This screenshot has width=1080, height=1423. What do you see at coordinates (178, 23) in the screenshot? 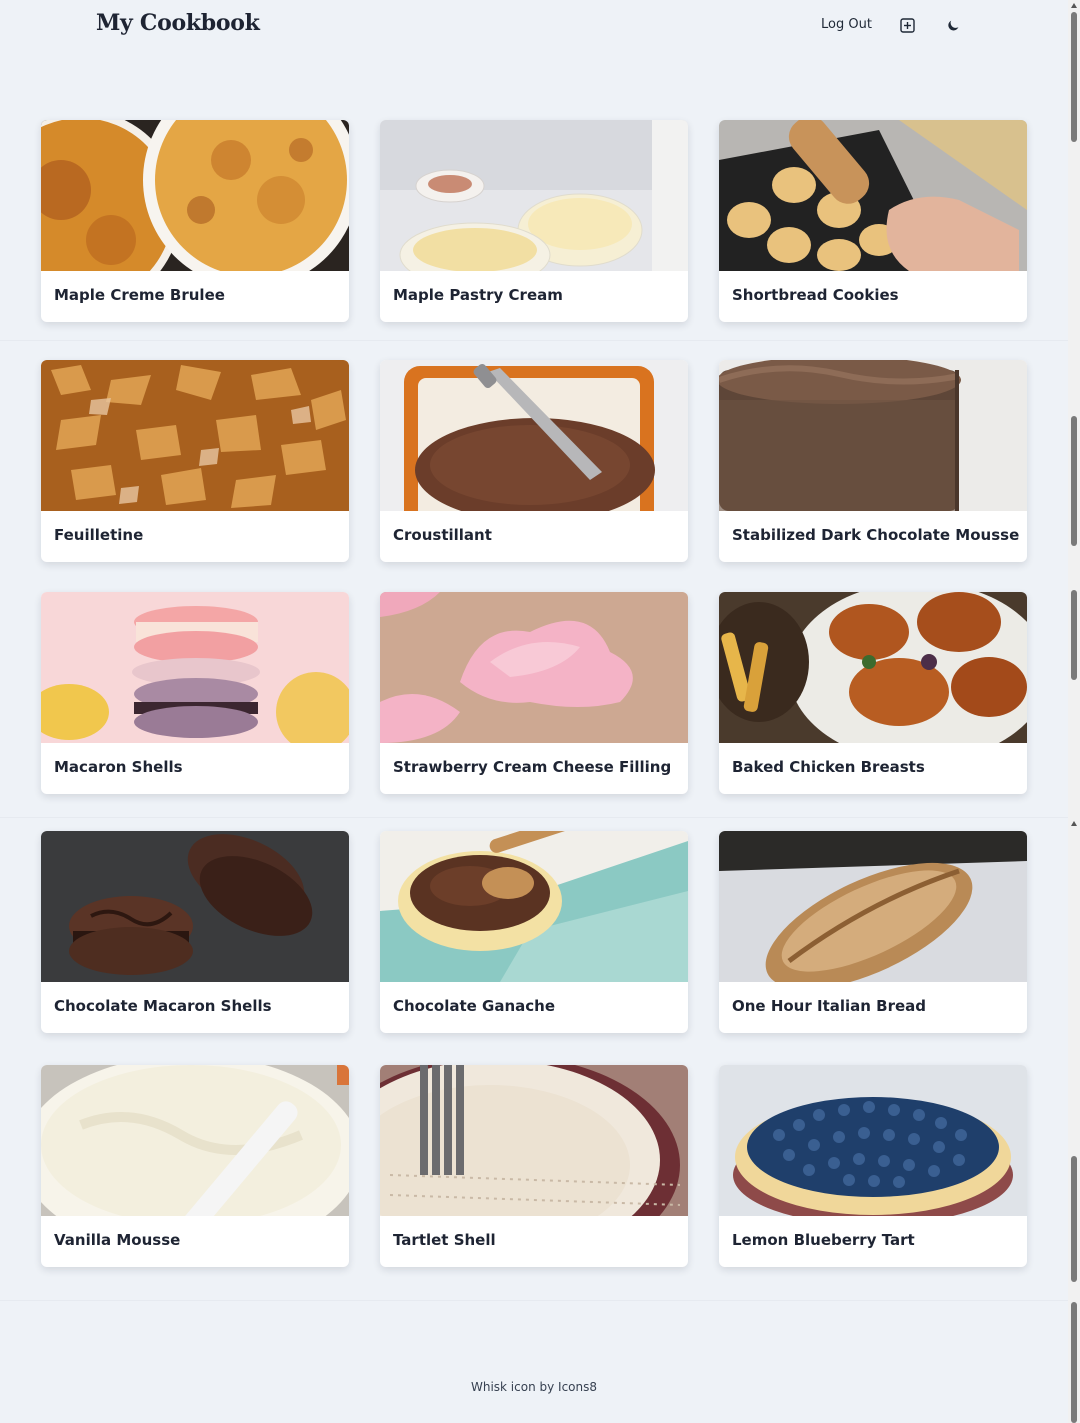
I see `brand-title: My Cookbook` at bounding box center [178, 23].